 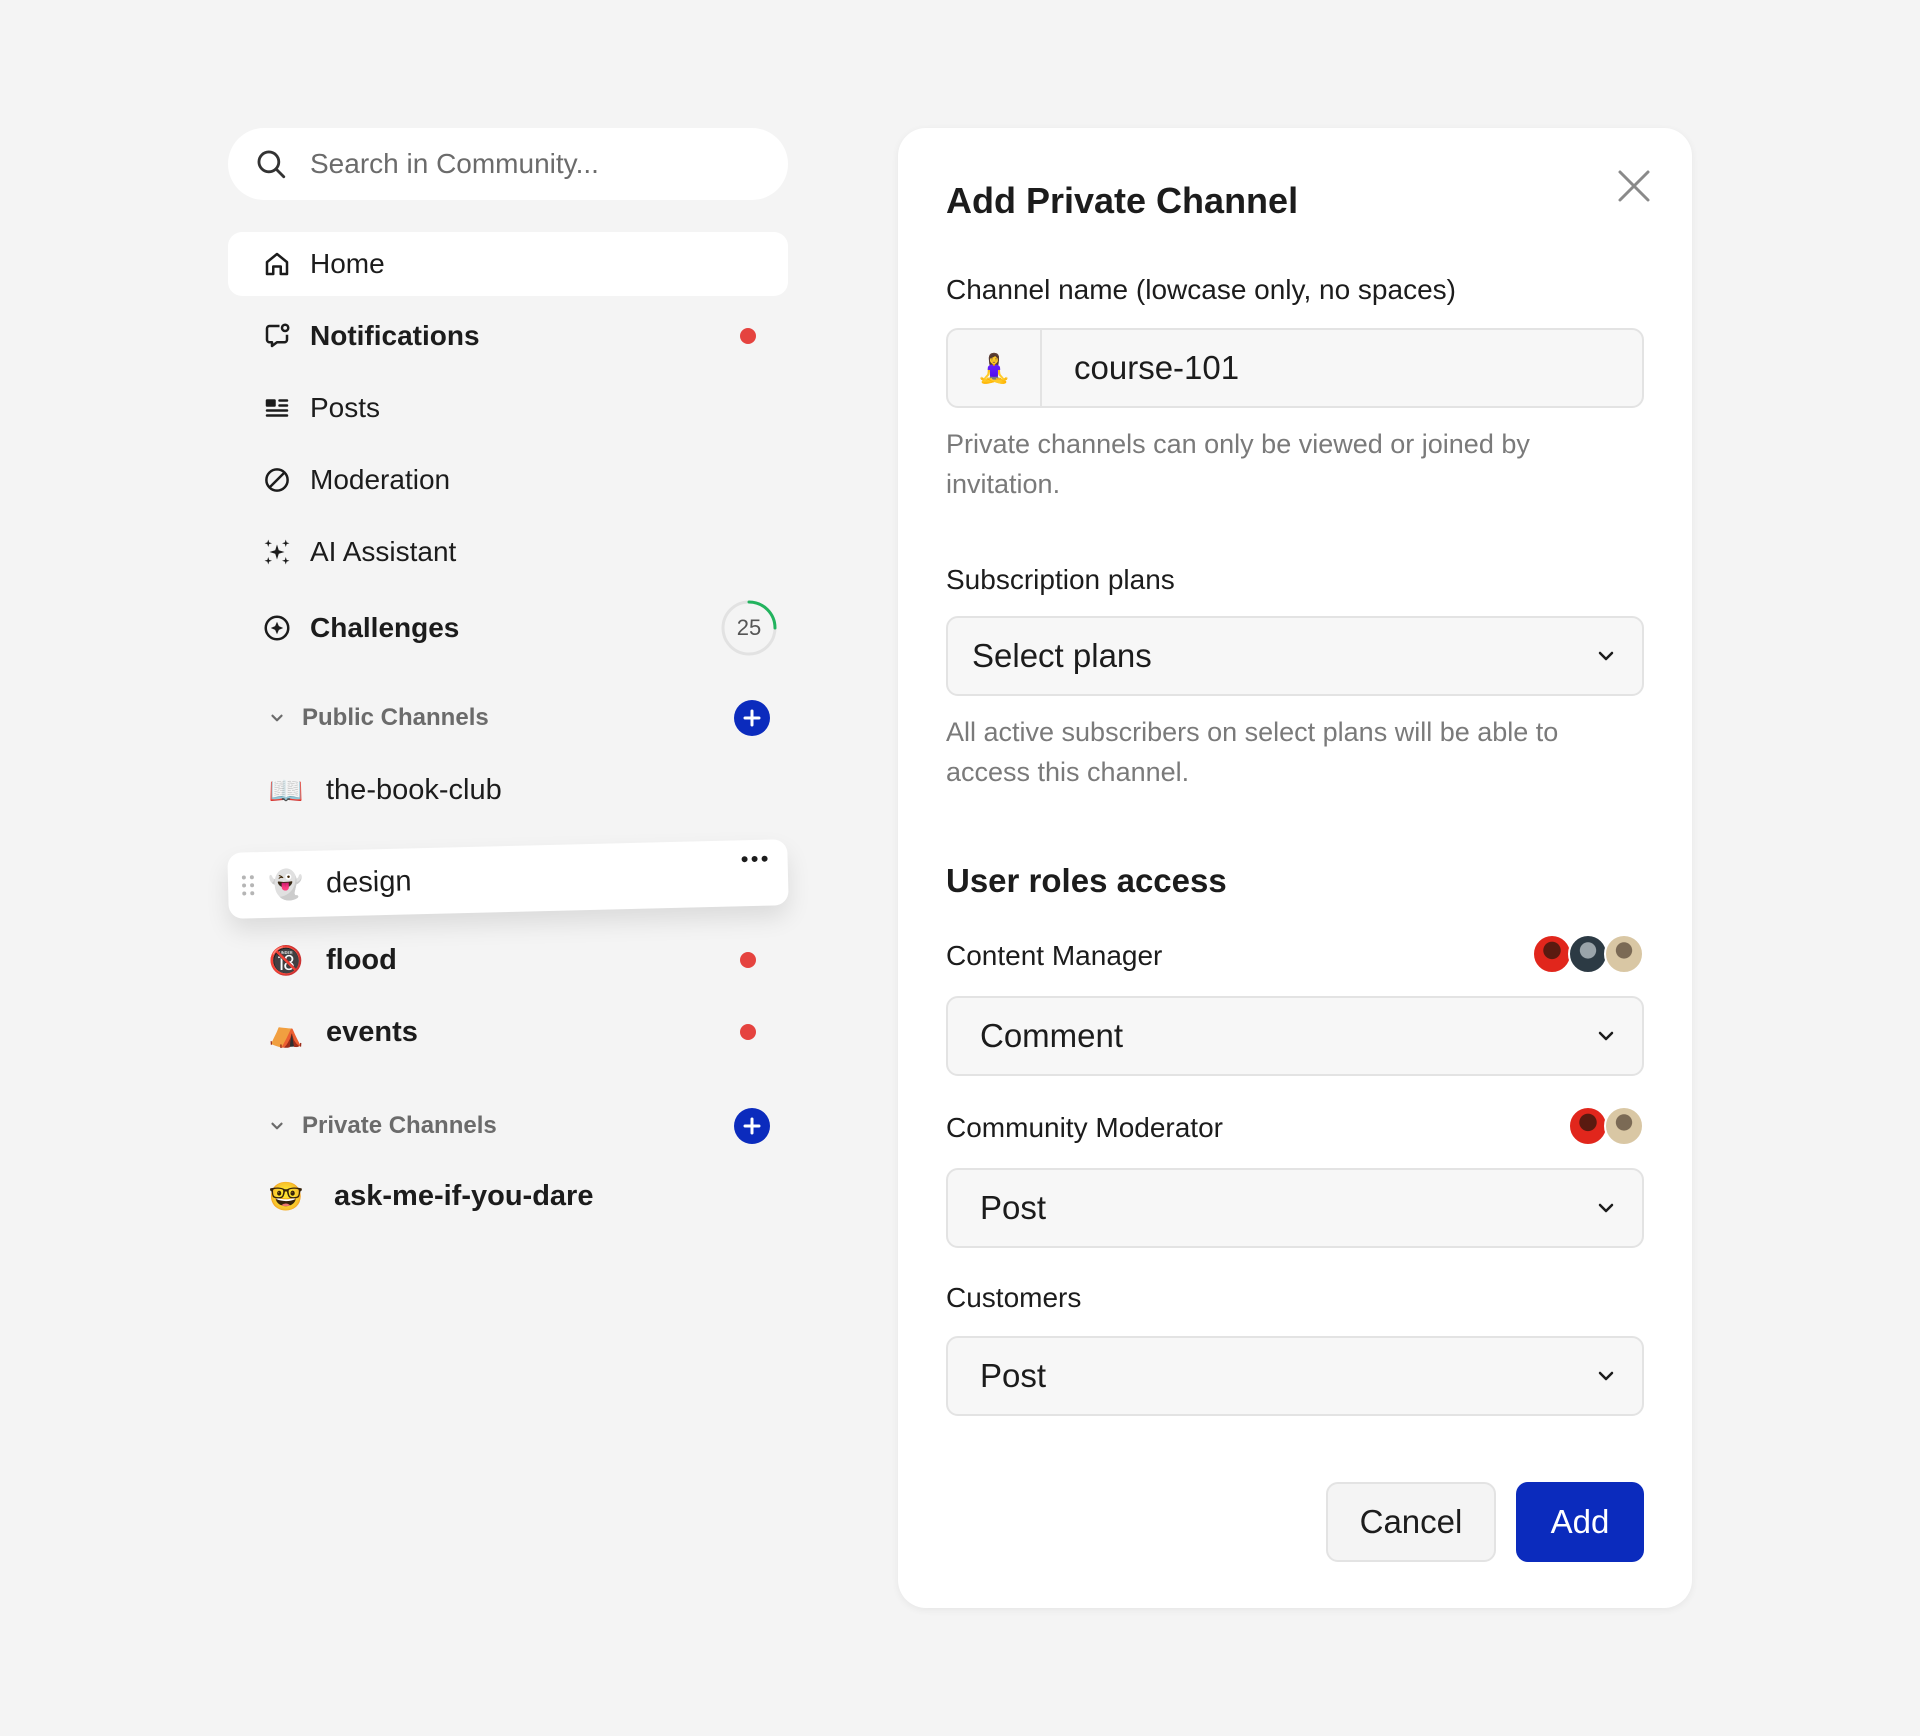 What do you see at coordinates (1084, 1127) in the screenshot?
I see `role-label: Community Moderator` at bounding box center [1084, 1127].